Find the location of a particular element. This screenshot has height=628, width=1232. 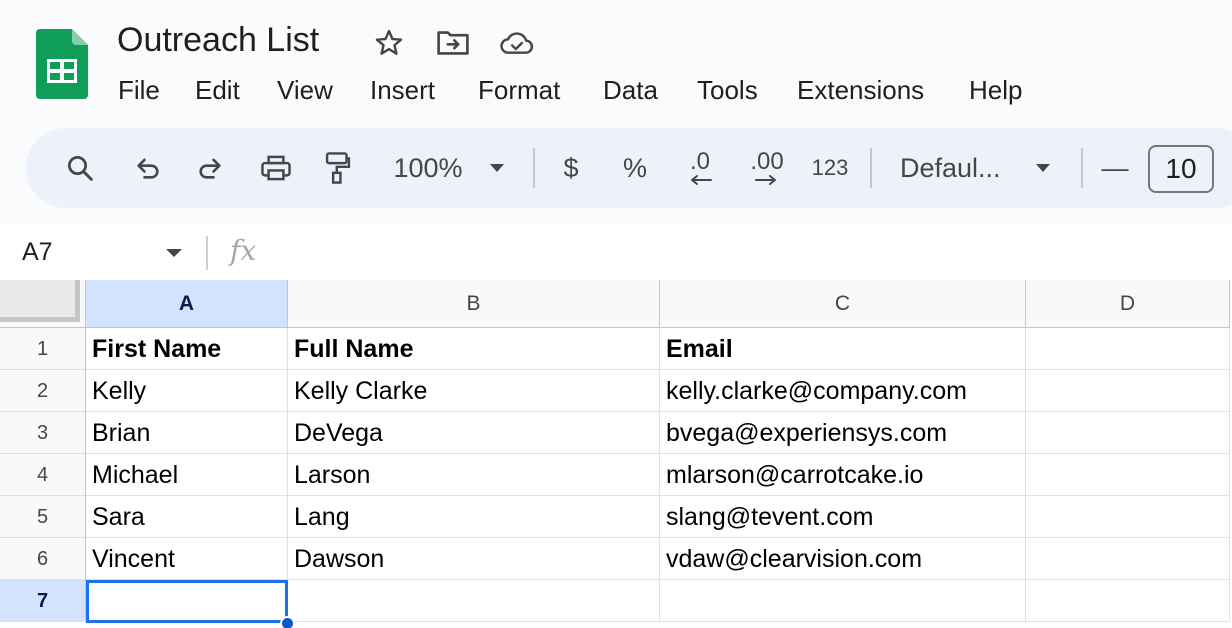

row-header-4: 4 is located at coordinates (43, 475).